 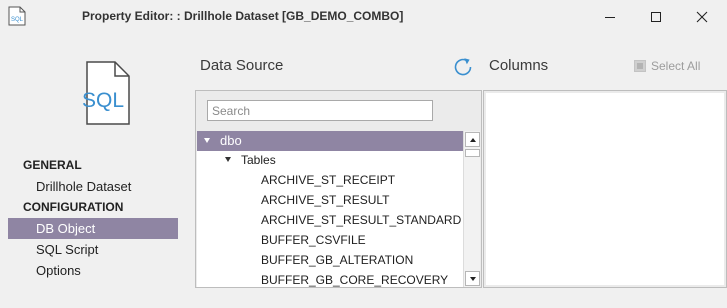 I want to click on close-icon, so click(x=702, y=17).